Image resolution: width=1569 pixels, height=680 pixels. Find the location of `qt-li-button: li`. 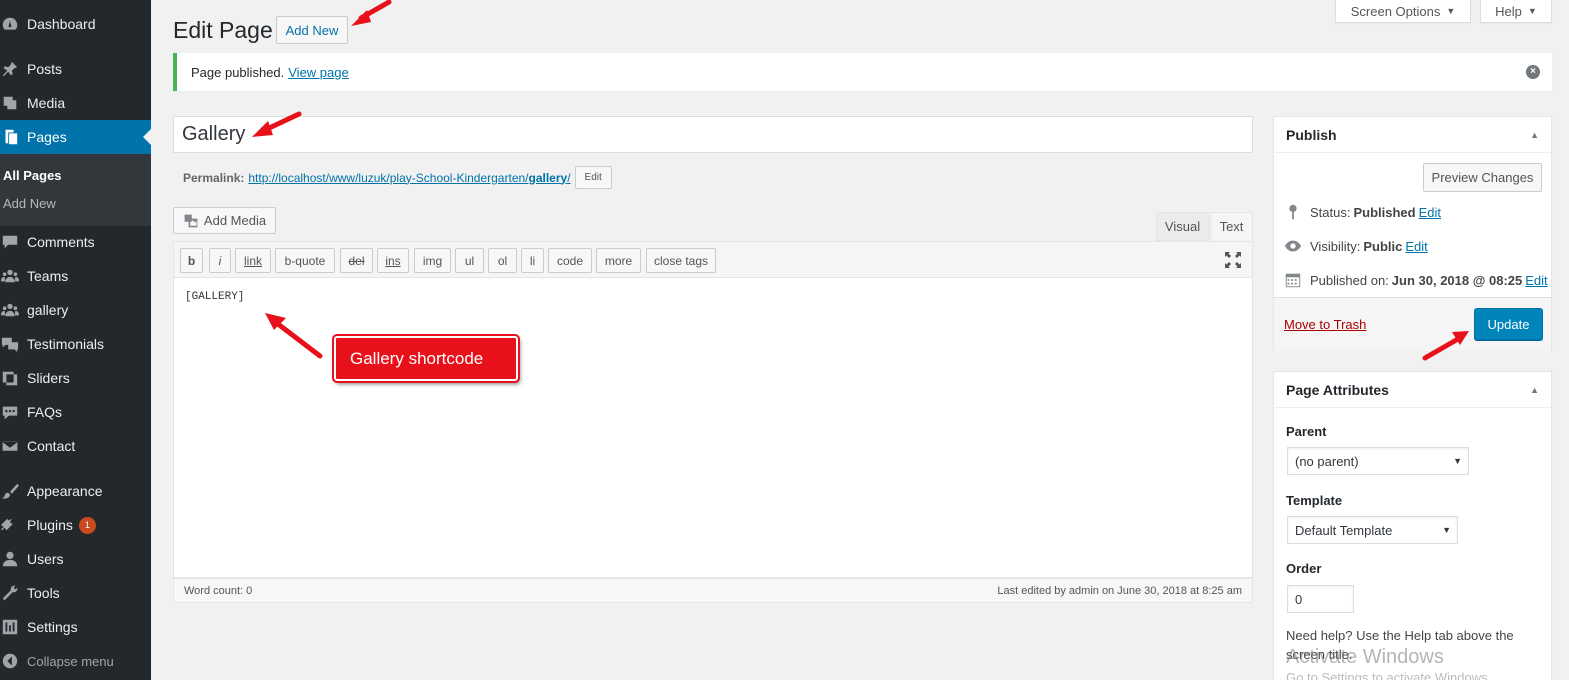

qt-li-button: li is located at coordinates (532, 260).